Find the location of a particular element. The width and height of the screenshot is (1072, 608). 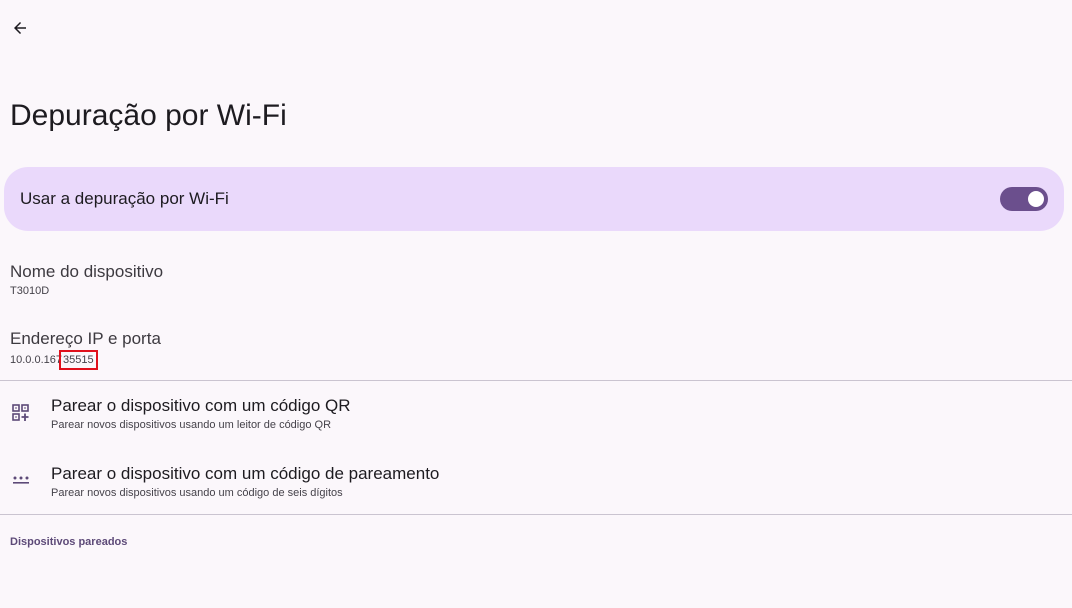

back-button is located at coordinates (20, 28).